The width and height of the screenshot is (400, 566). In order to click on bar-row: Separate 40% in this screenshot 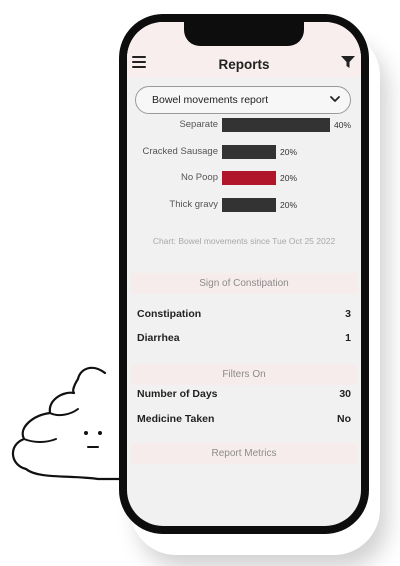, I will do `click(244, 125)`.